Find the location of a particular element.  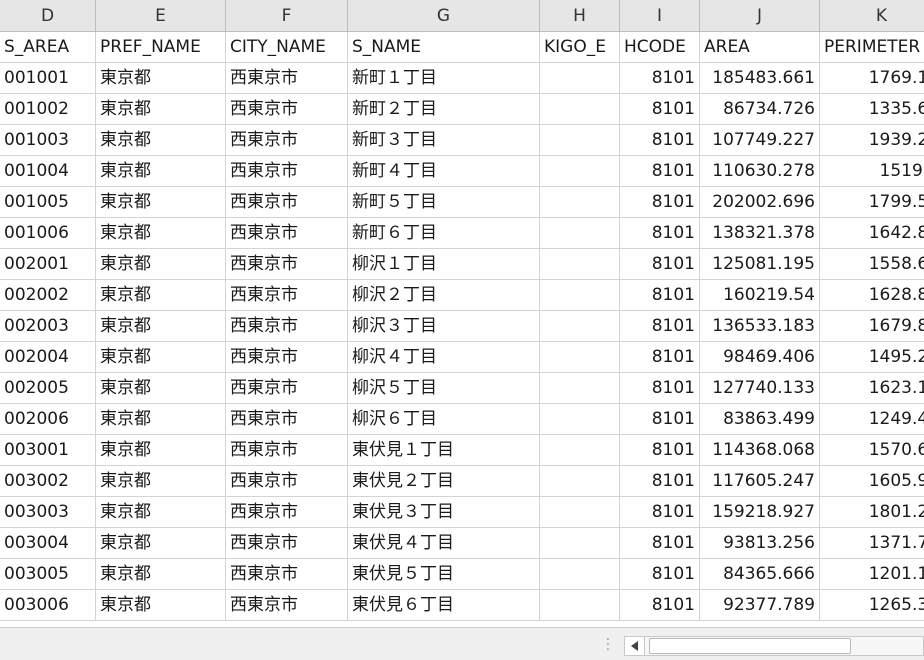

cell-kigo_e: KIGO_E is located at coordinates (580, 47).